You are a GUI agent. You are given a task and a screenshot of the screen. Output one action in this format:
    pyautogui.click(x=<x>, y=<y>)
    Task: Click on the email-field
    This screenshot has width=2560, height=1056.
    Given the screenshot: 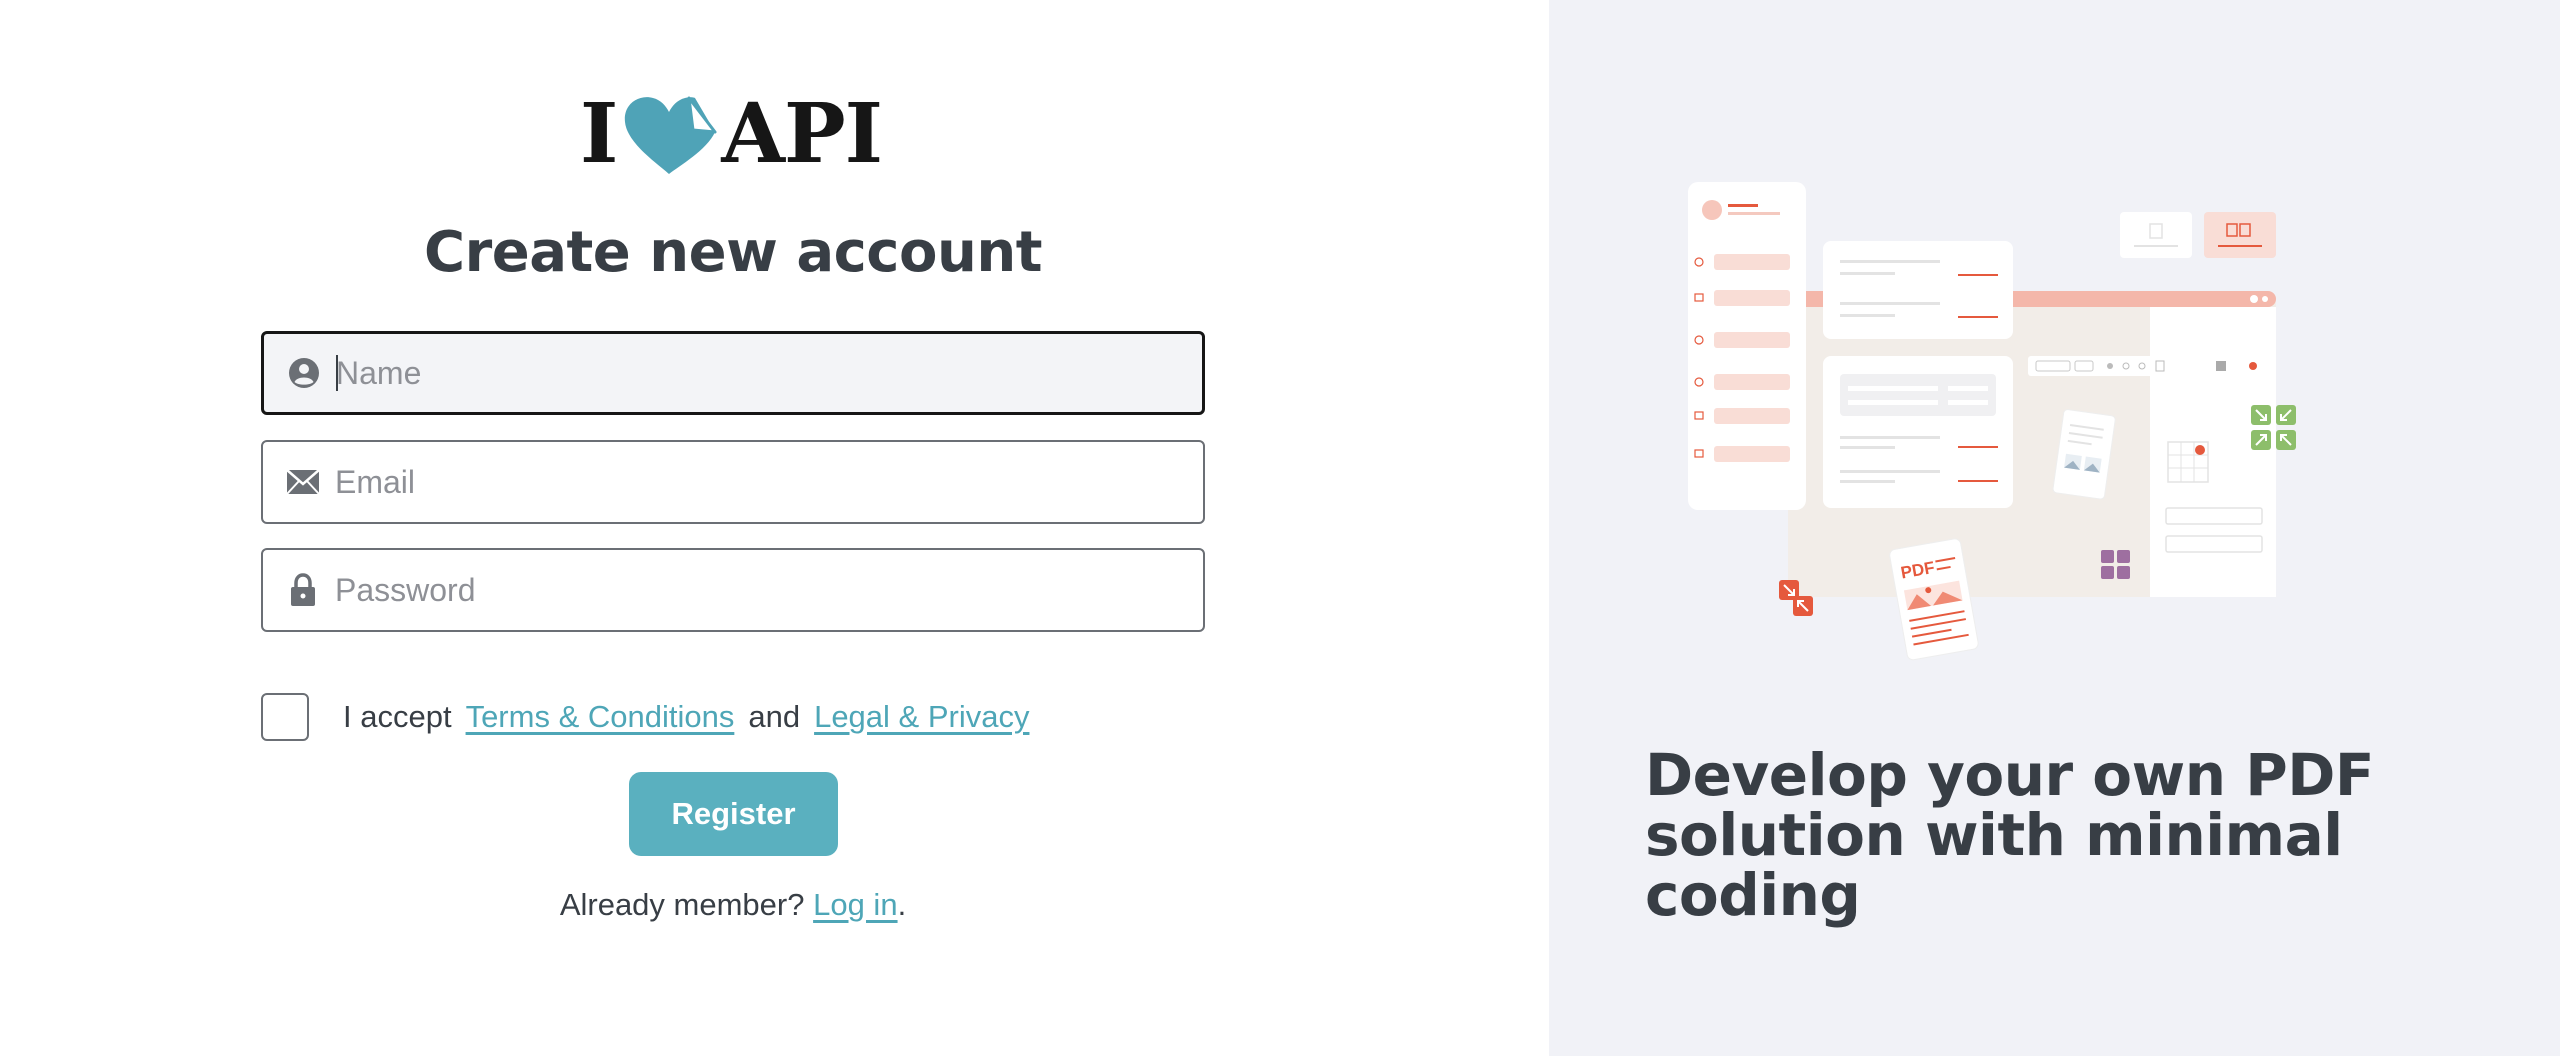 What is the action you would take?
    pyautogui.click(x=733, y=482)
    